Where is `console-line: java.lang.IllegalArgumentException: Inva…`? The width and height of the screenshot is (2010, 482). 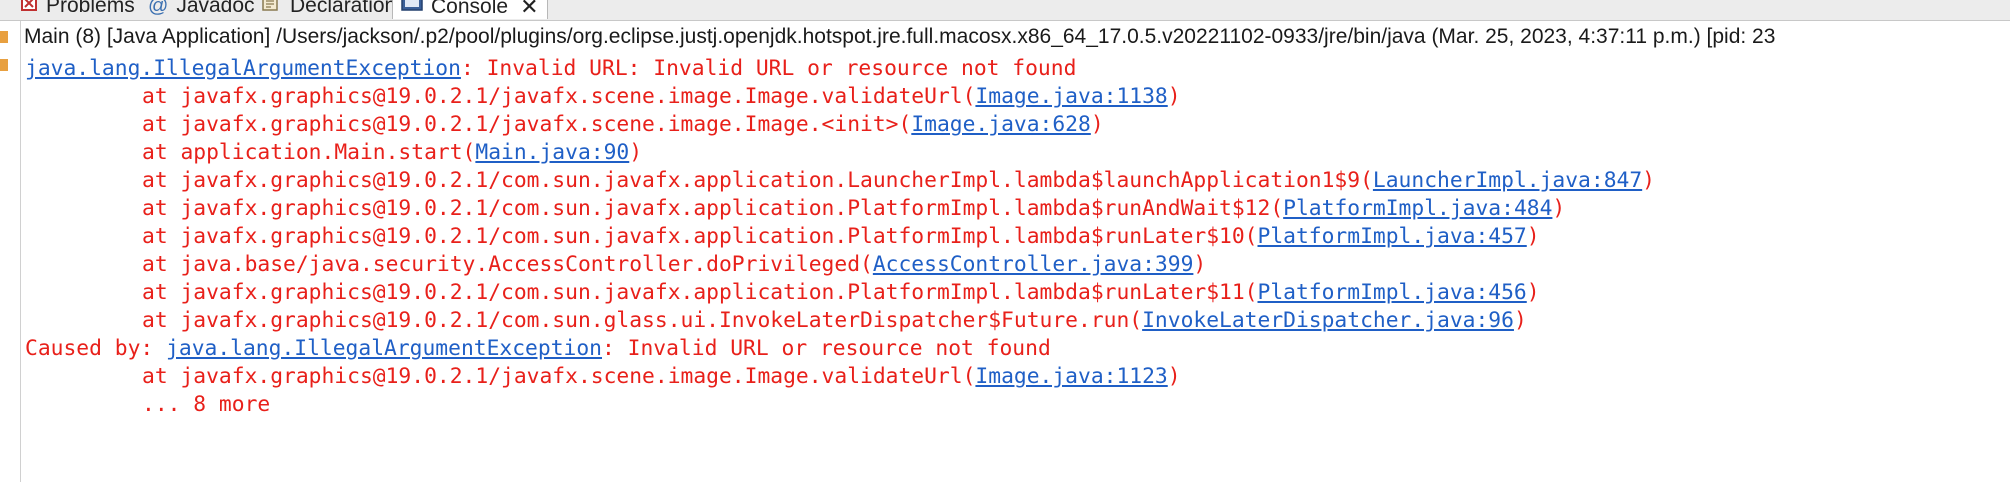
console-line: java.lang.IllegalArgumentException: Inva… is located at coordinates (1015, 69).